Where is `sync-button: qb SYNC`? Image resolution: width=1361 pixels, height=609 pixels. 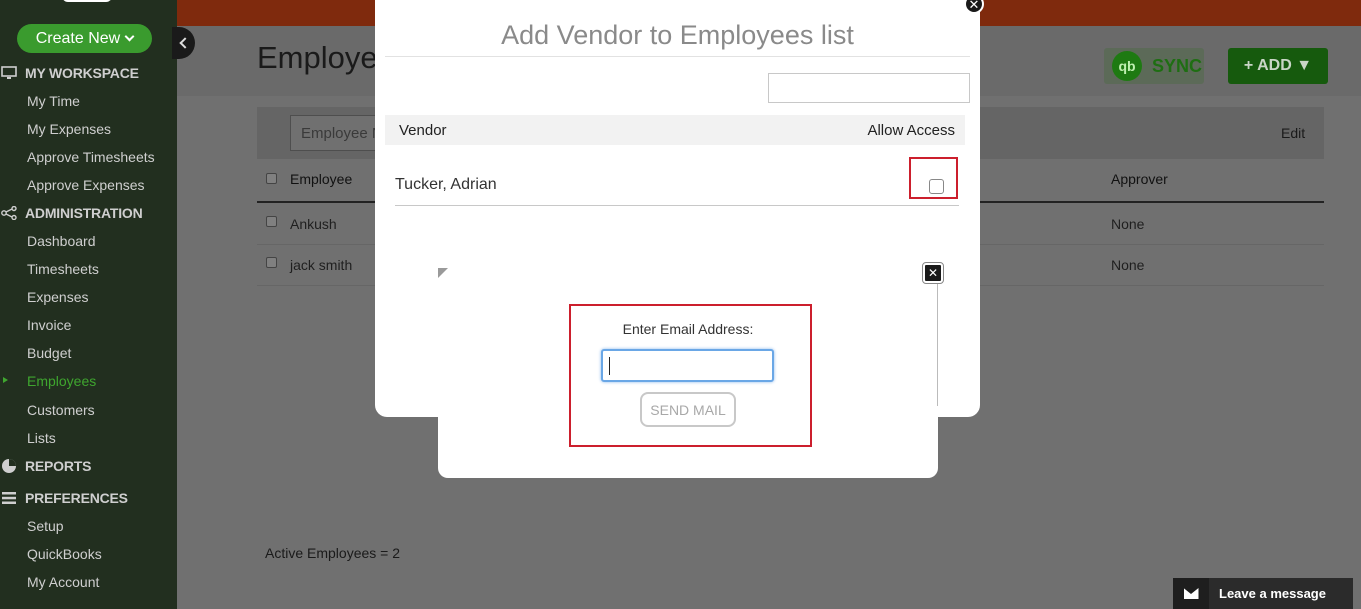
sync-button: qb SYNC is located at coordinates (1154, 66).